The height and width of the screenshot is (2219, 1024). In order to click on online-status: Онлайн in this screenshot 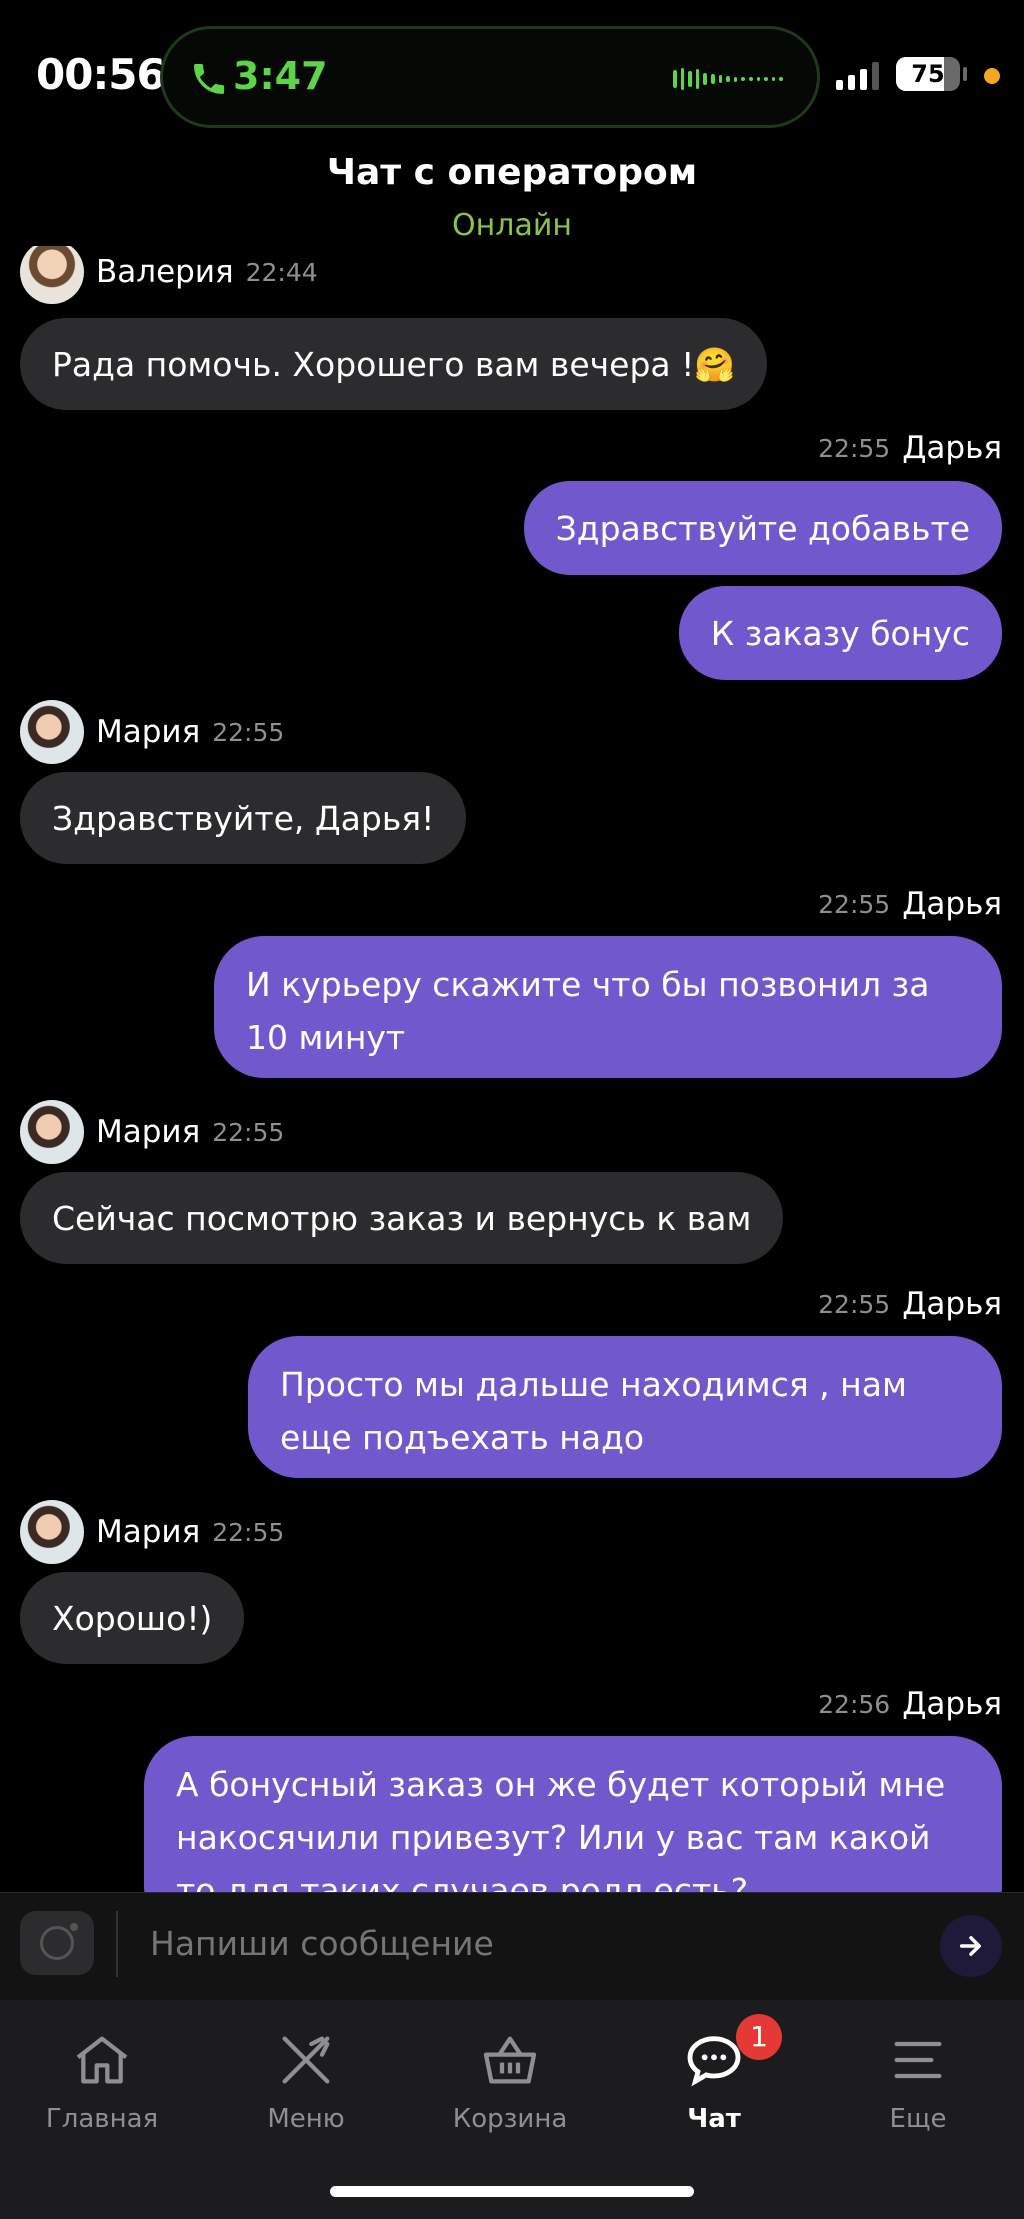, I will do `click(512, 225)`.